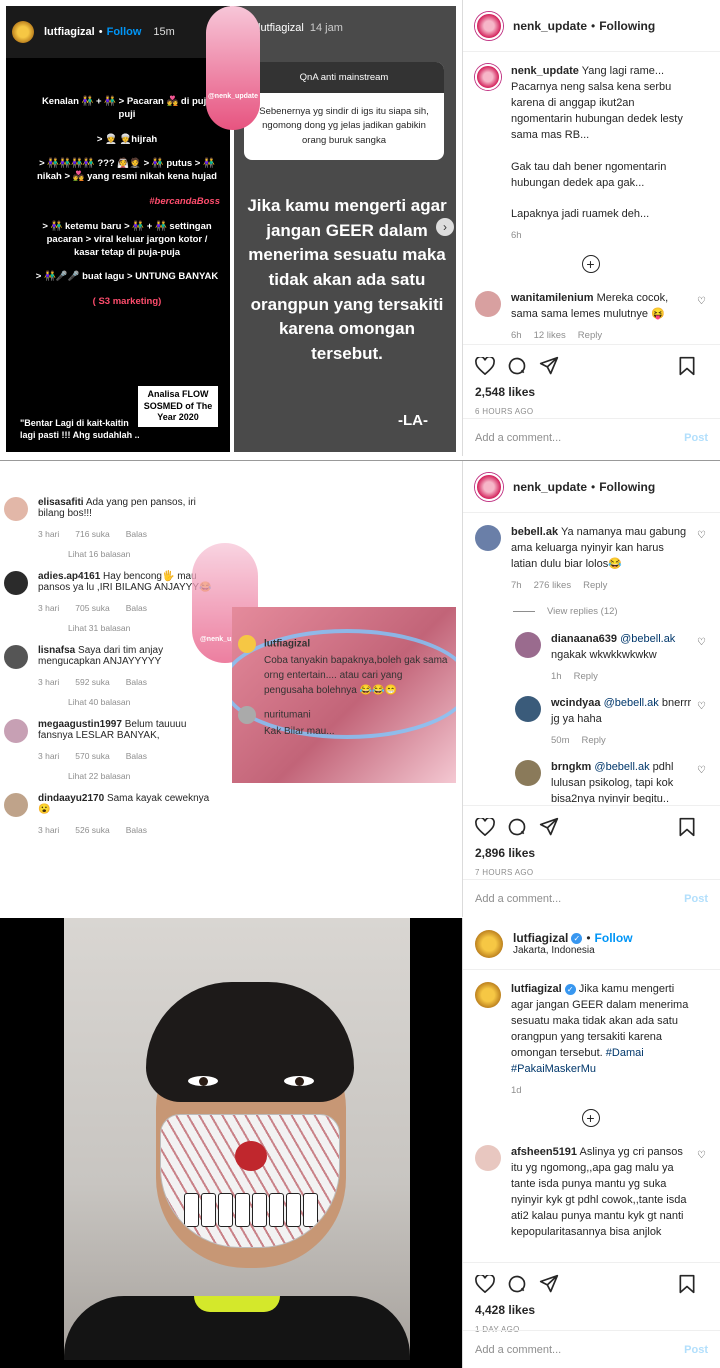  I want to click on comment-username: dianaana639, so click(584, 639).